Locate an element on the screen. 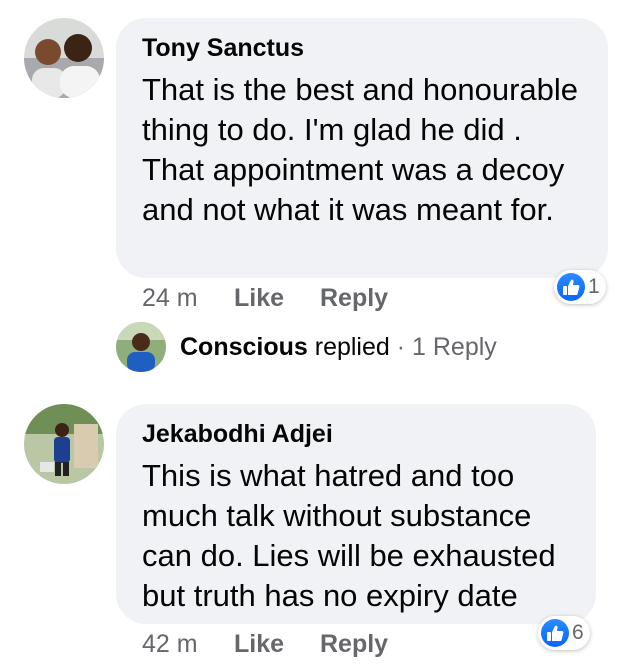 The height and width of the screenshot is (672, 640). reaction-badge: 6 is located at coordinates (564, 633).